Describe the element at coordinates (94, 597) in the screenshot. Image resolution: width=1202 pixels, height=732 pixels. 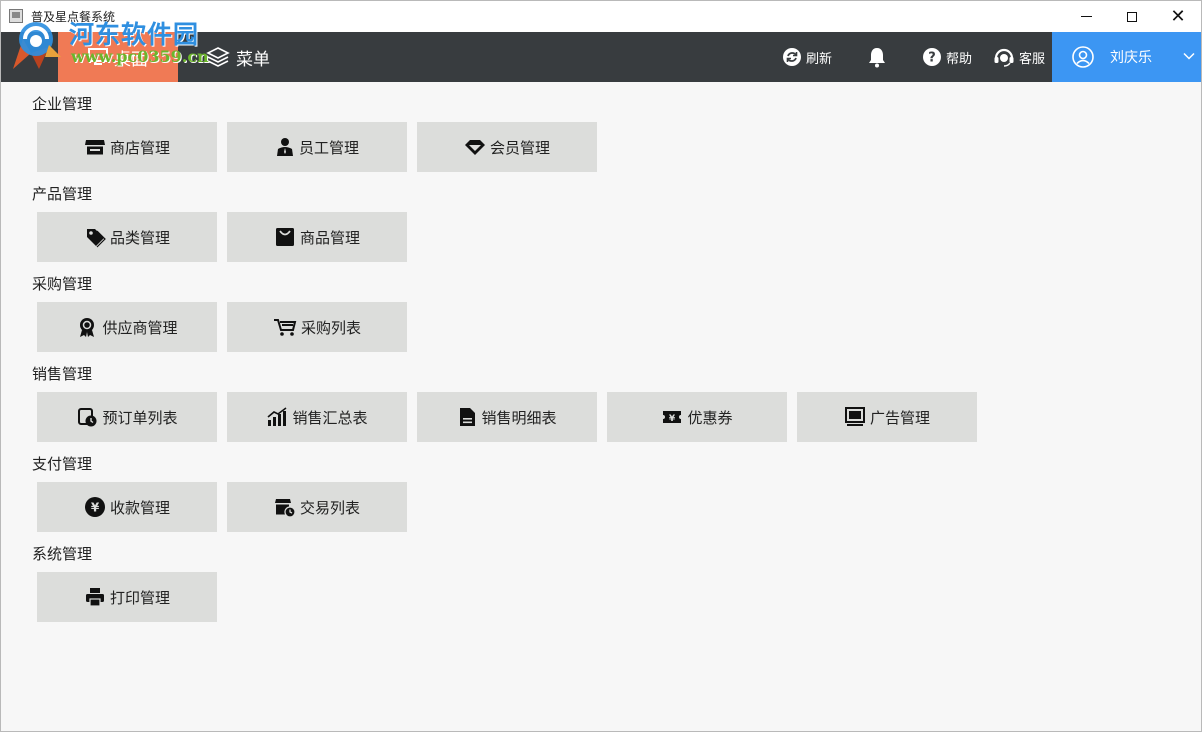
I see `printer-icon` at that location.